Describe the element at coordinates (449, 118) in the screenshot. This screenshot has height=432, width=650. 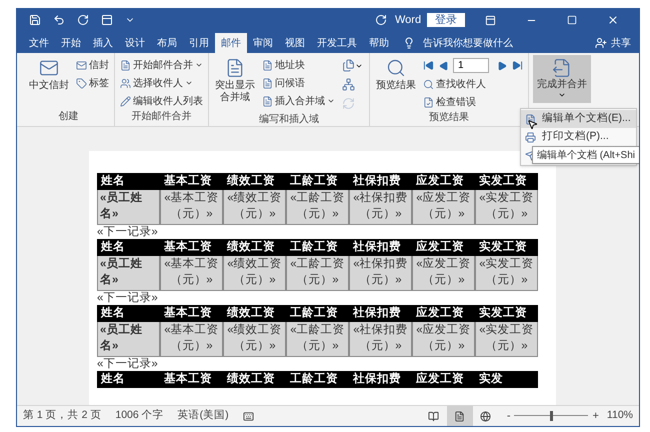
I see `group-label: 预览结果` at that location.